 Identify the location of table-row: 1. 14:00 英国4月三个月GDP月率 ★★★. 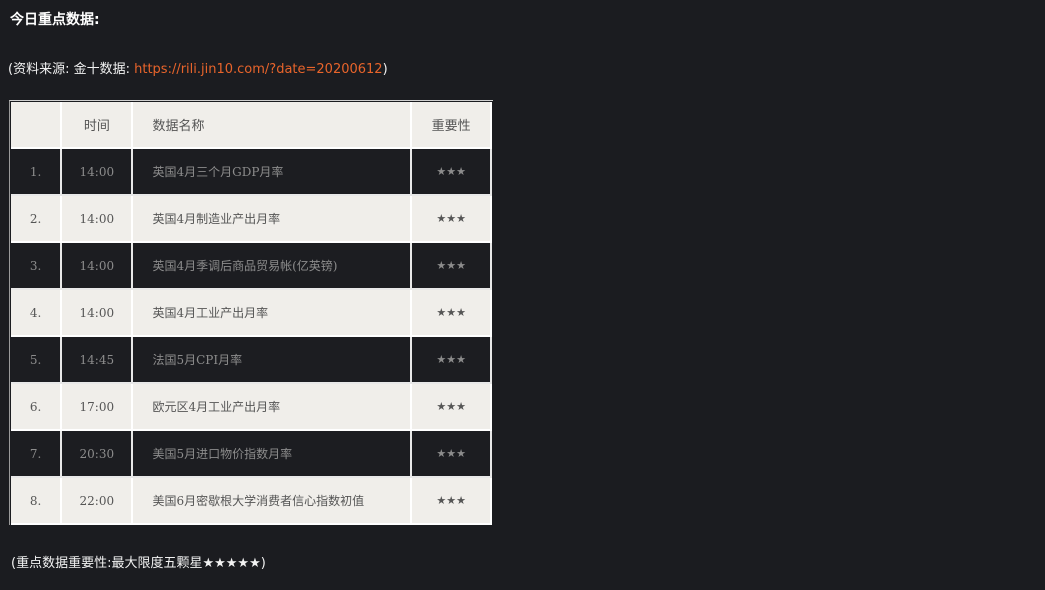
(251, 172).